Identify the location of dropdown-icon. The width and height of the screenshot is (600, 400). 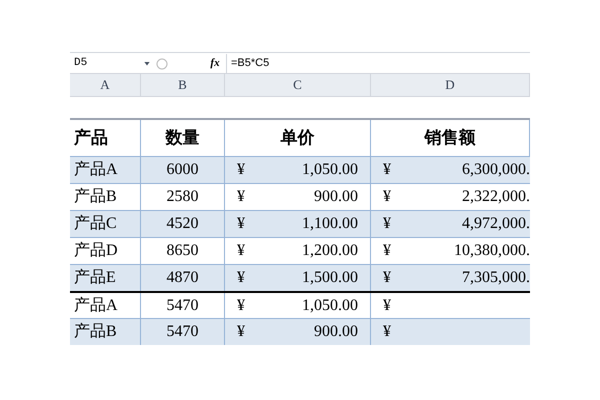
(147, 64).